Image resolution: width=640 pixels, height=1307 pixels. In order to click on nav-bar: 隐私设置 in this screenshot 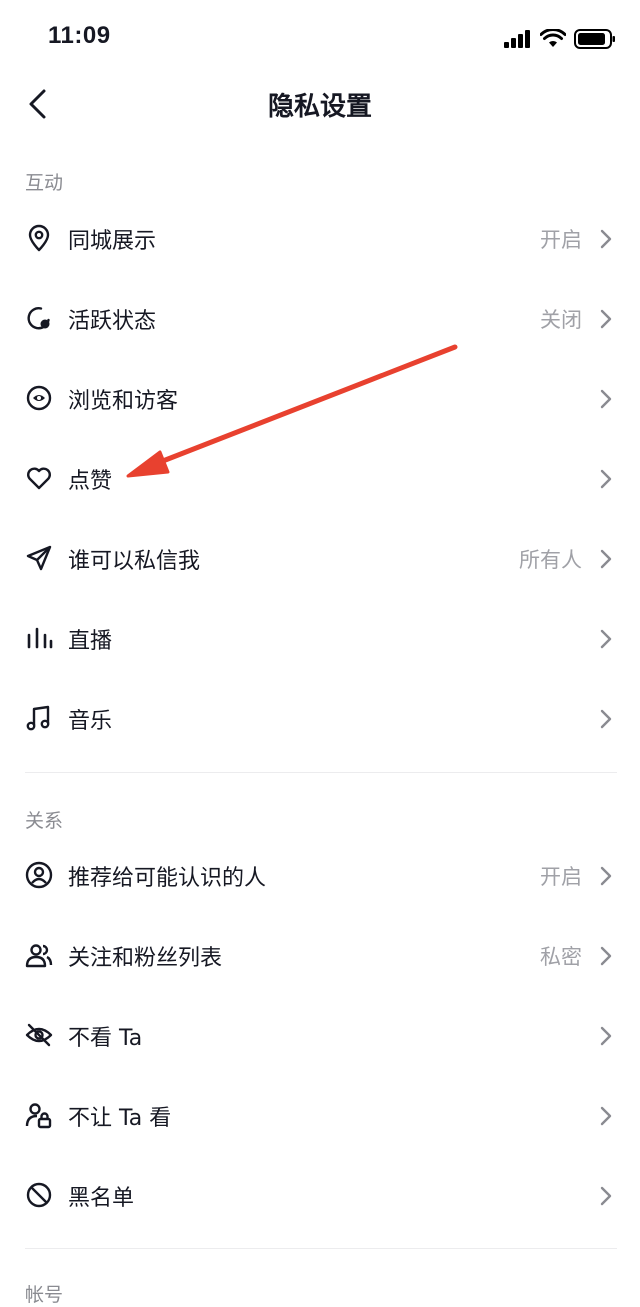, I will do `click(320, 103)`.